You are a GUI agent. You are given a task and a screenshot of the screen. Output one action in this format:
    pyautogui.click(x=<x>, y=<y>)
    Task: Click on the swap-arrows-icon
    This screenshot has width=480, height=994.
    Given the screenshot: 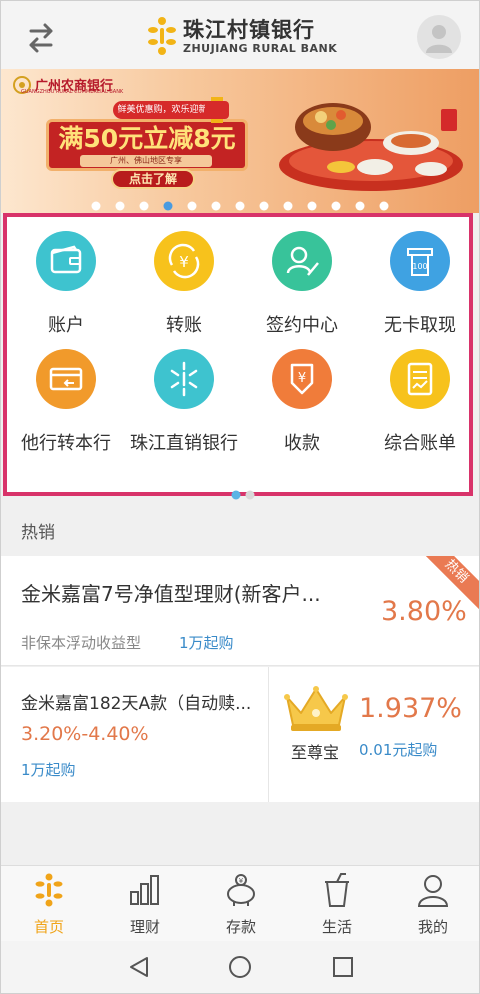 What is the action you would take?
    pyautogui.click(x=41, y=38)
    